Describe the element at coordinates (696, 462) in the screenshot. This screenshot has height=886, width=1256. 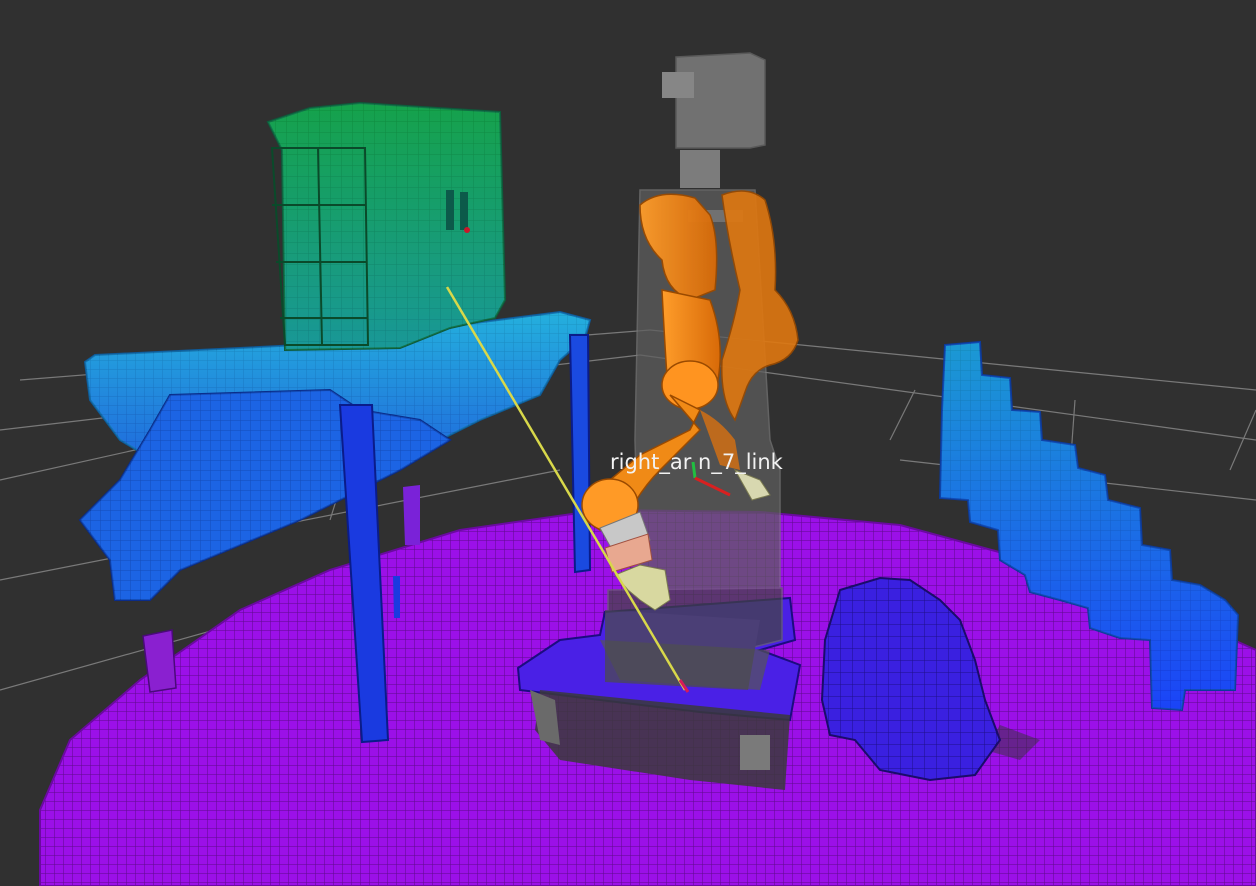
I see `frame-label: right_ar n_7_link` at that location.